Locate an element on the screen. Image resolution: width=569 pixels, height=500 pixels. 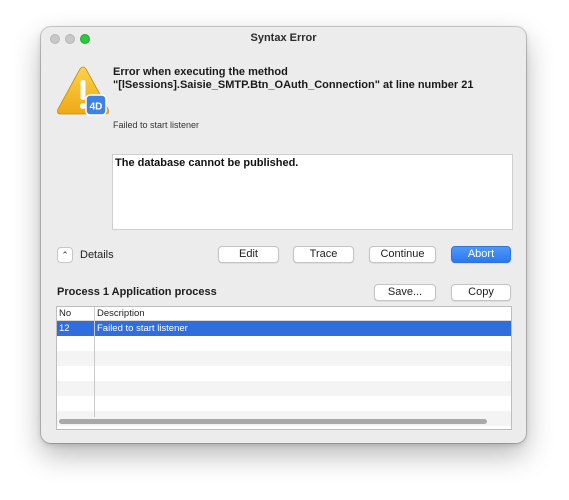
column-header-description: Description is located at coordinates (121, 313).